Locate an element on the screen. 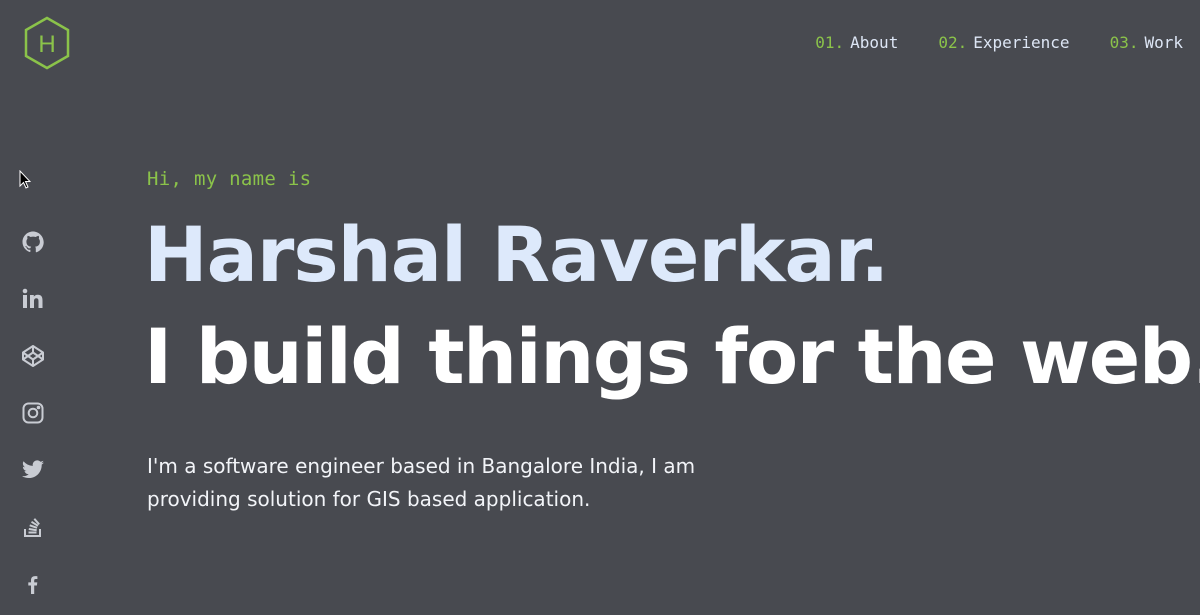 The image size is (1200, 615). linkedin-icon is located at coordinates (33, 299).